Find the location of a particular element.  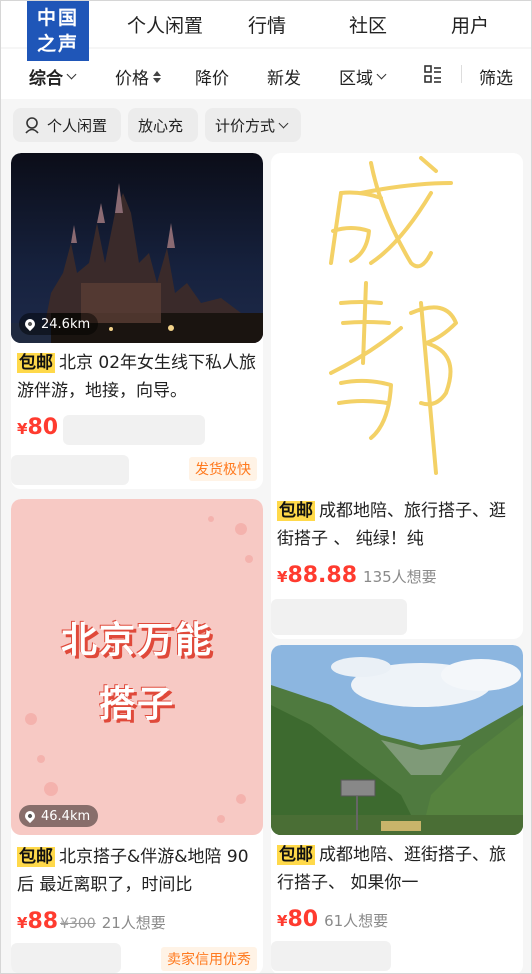

chip-assured: 放心充 is located at coordinates (163, 125).